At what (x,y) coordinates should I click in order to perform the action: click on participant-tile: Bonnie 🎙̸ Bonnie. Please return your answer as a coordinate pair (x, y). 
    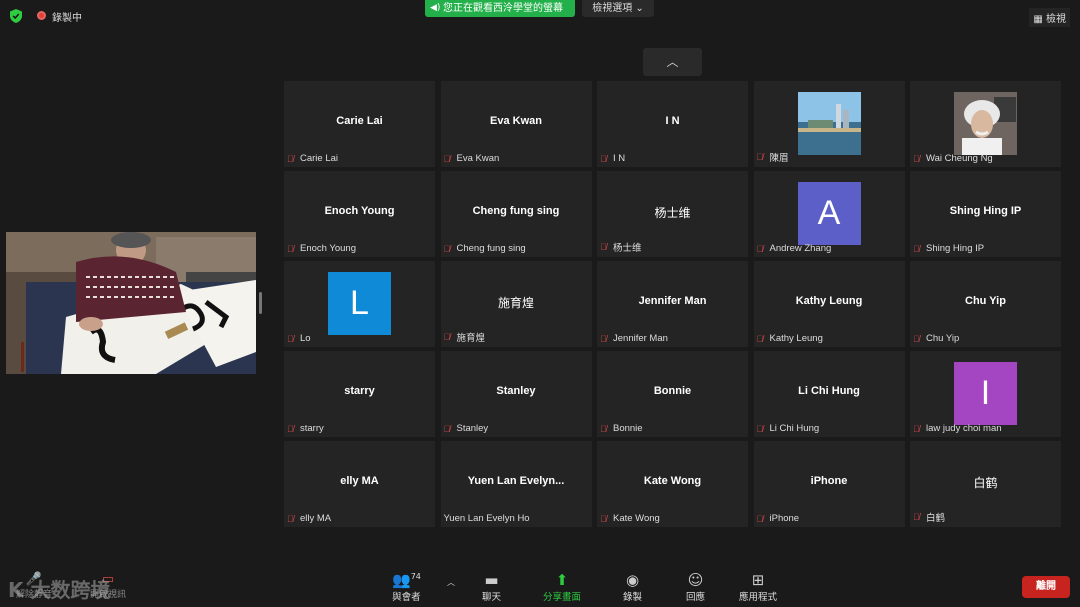
    Looking at the image, I should click on (672, 394).